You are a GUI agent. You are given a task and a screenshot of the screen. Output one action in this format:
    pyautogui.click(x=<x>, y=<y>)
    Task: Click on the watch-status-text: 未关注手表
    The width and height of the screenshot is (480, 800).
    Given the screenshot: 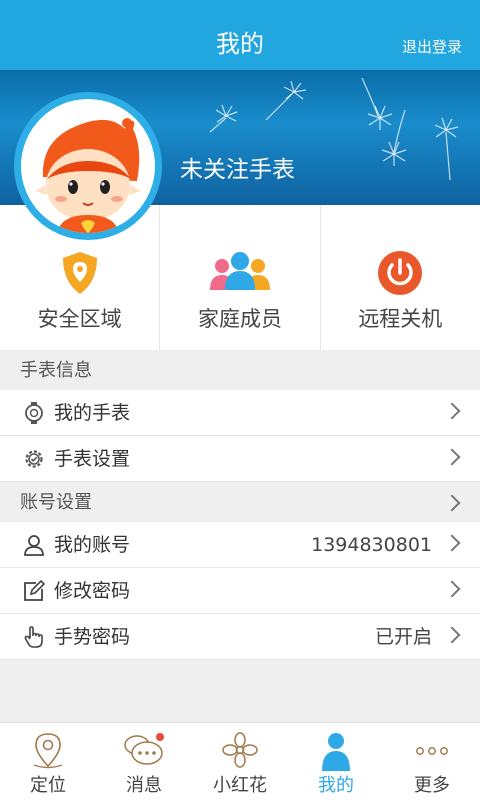 What is the action you would take?
    pyautogui.click(x=237, y=170)
    